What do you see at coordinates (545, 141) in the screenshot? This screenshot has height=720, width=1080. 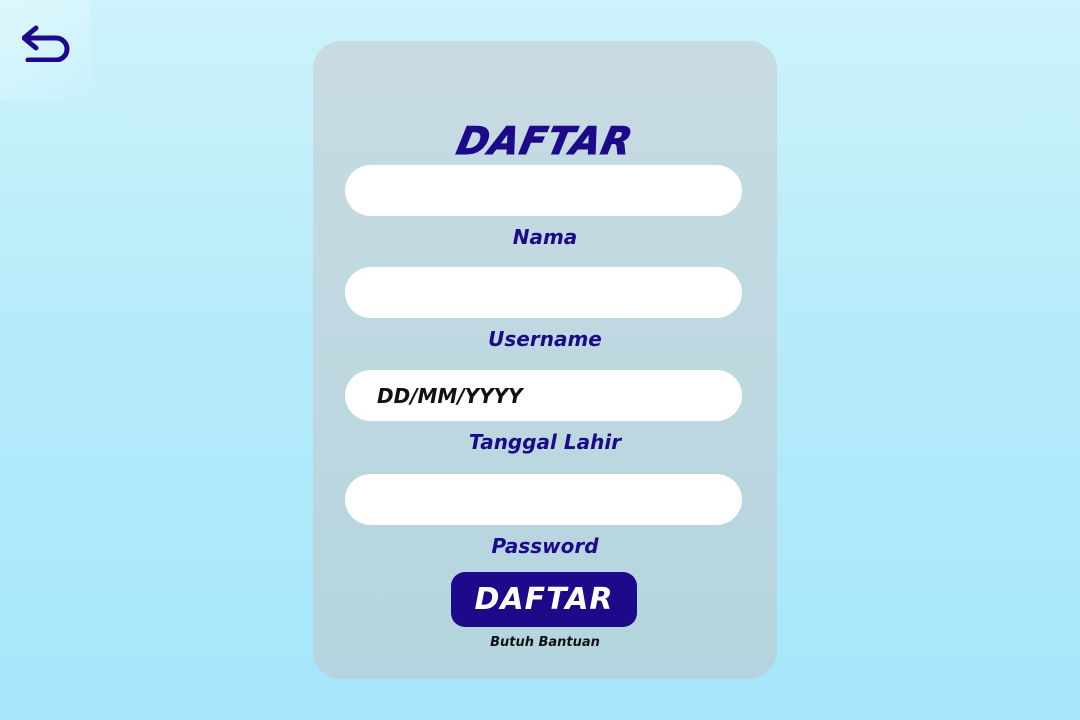 I see `form-title: DAFTAR` at bounding box center [545, 141].